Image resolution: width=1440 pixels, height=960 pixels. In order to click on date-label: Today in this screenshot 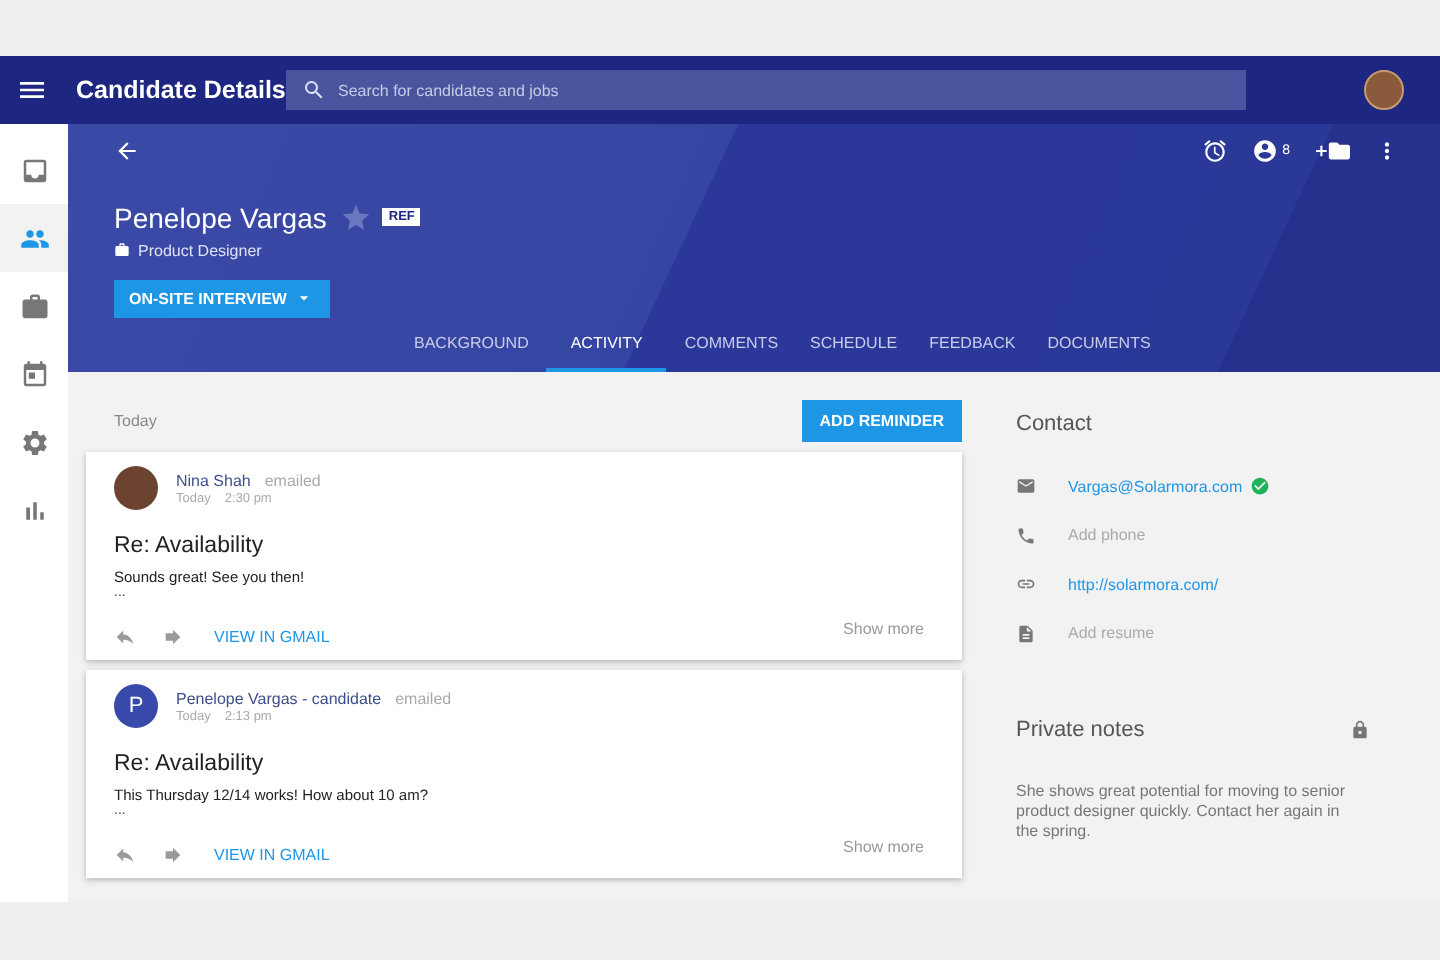, I will do `click(135, 420)`.